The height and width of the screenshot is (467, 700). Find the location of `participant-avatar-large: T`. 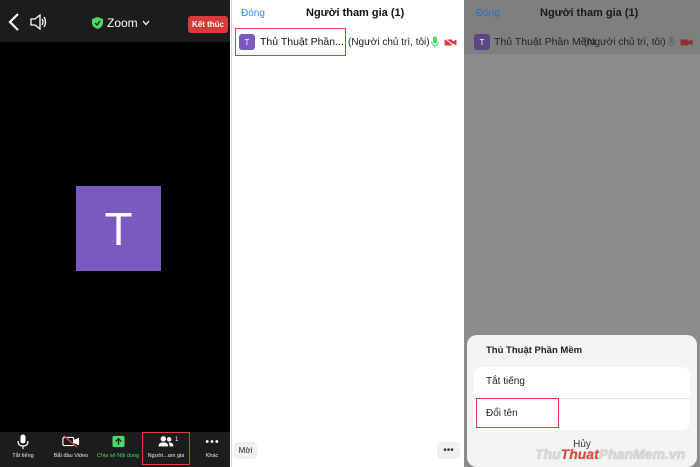

participant-avatar-large: T is located at coordinates (118, 228).